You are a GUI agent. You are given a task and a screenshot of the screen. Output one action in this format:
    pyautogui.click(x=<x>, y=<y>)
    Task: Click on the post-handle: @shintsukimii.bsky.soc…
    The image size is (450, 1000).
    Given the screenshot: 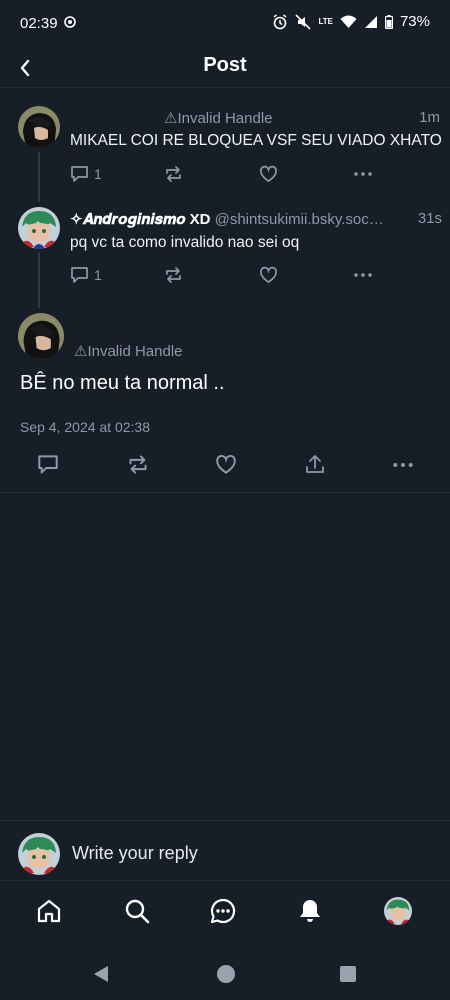 What is the action you would take?
    pyautogui.click(x=299, y=219)
    